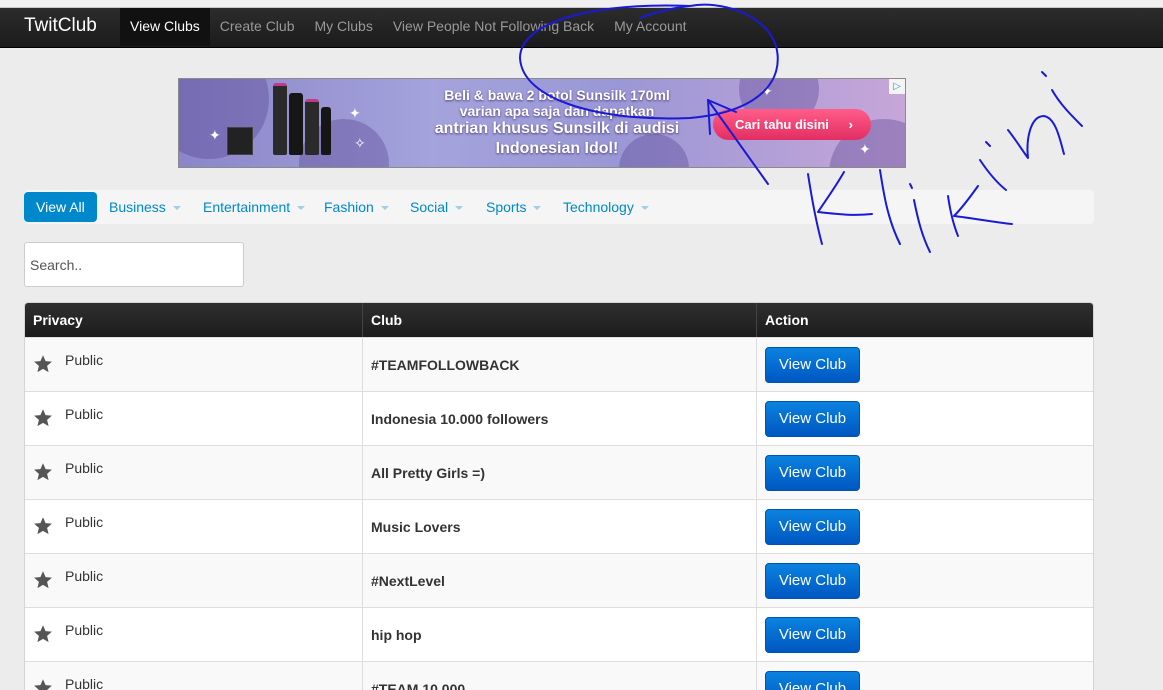 The image size is (1163, 690). I want to click on ad-cta-label: Cari tahu disini, so click(782, 124).